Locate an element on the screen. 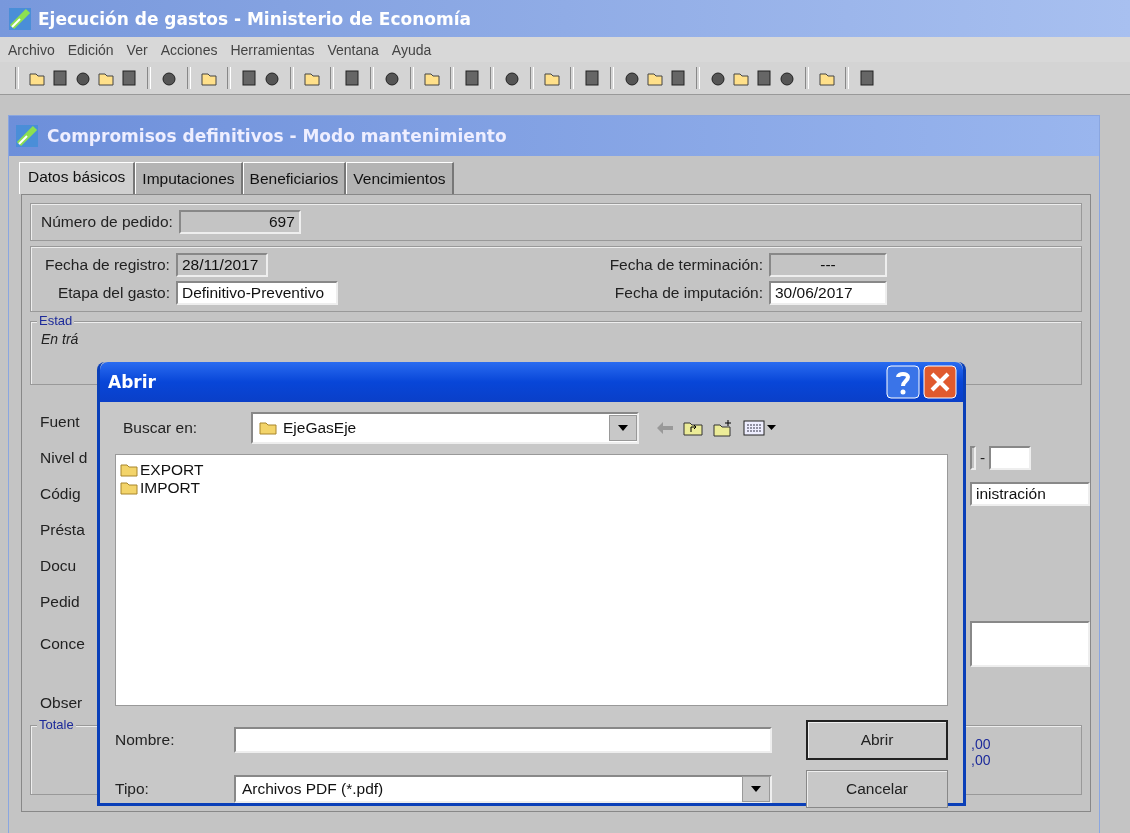 Image resolution: width=1130 pixels, height=833 pixels. order-number-field: 697 is located at coordinates (239, 222).